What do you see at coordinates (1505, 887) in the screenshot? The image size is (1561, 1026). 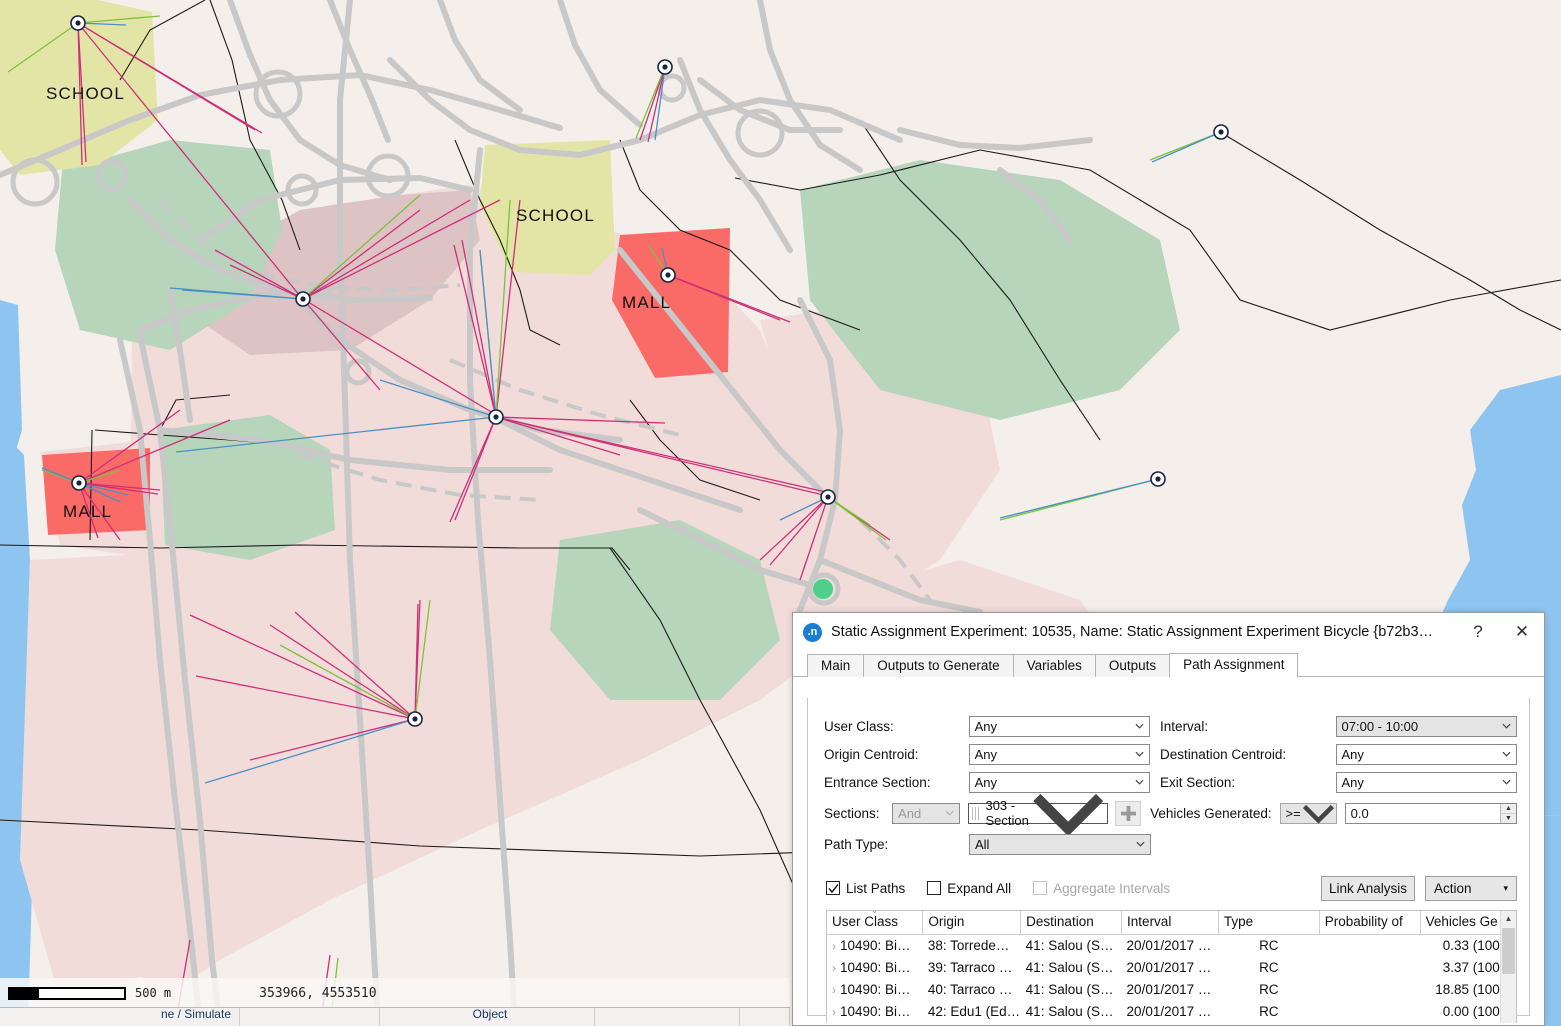 I see `caret-down-icon: ▾` at bounding box center [1505, 887].